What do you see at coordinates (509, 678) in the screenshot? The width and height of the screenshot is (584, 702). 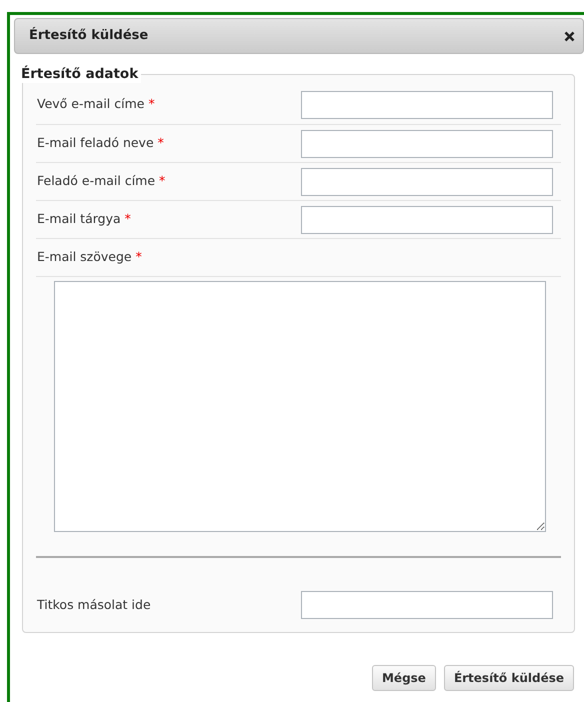 I see `dialog-button: Értesítő küldése` at bounding box center [509, 678].